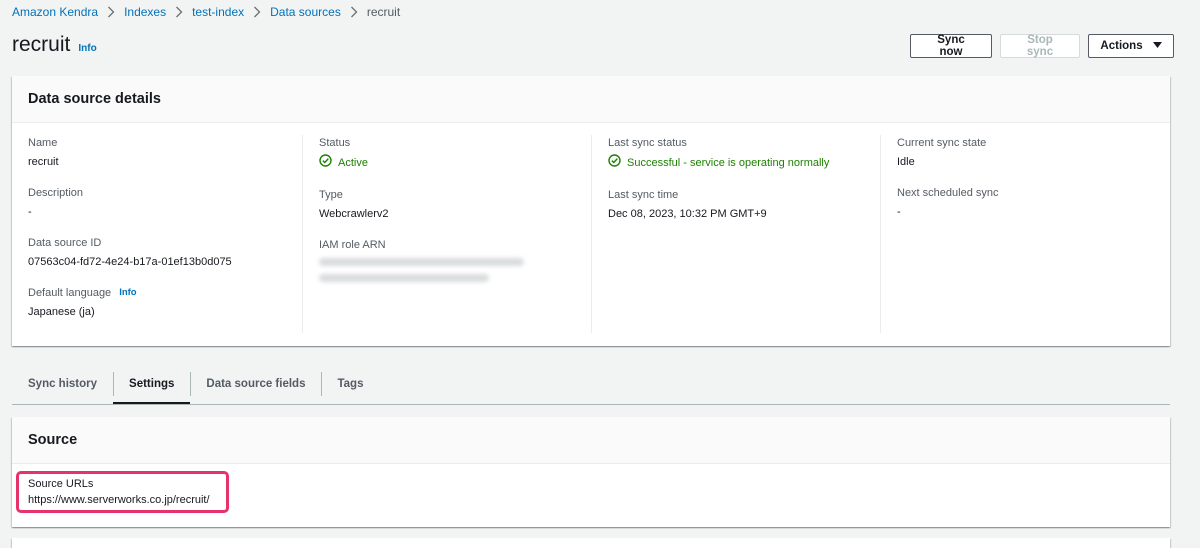 This screenshot has width=1200, height=548. I want to click on description-label: Description, so click(56, 193).